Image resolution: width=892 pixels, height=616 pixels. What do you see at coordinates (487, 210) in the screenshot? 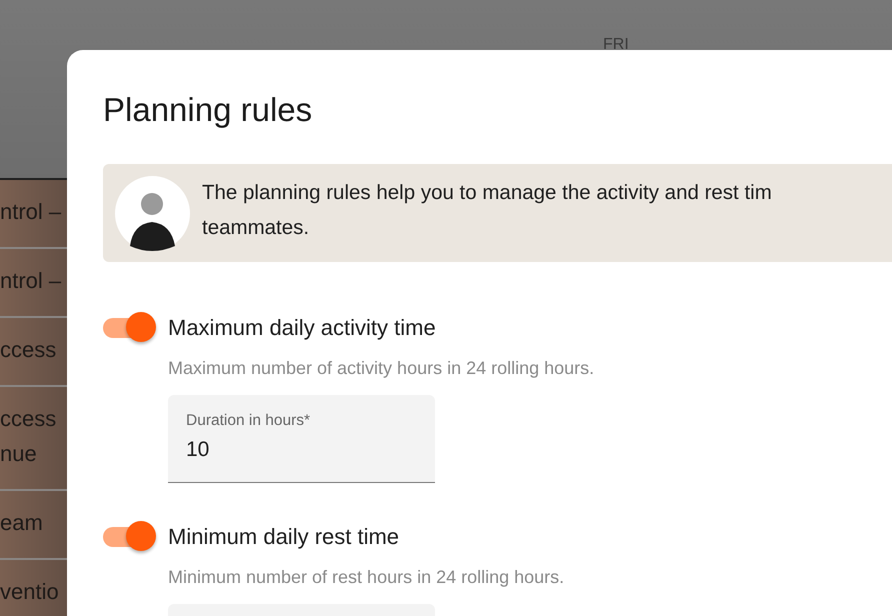
I see `banner-text: The planning rules help you to manage the activity and rest tim teammates.` at bounding box center [487, 210].